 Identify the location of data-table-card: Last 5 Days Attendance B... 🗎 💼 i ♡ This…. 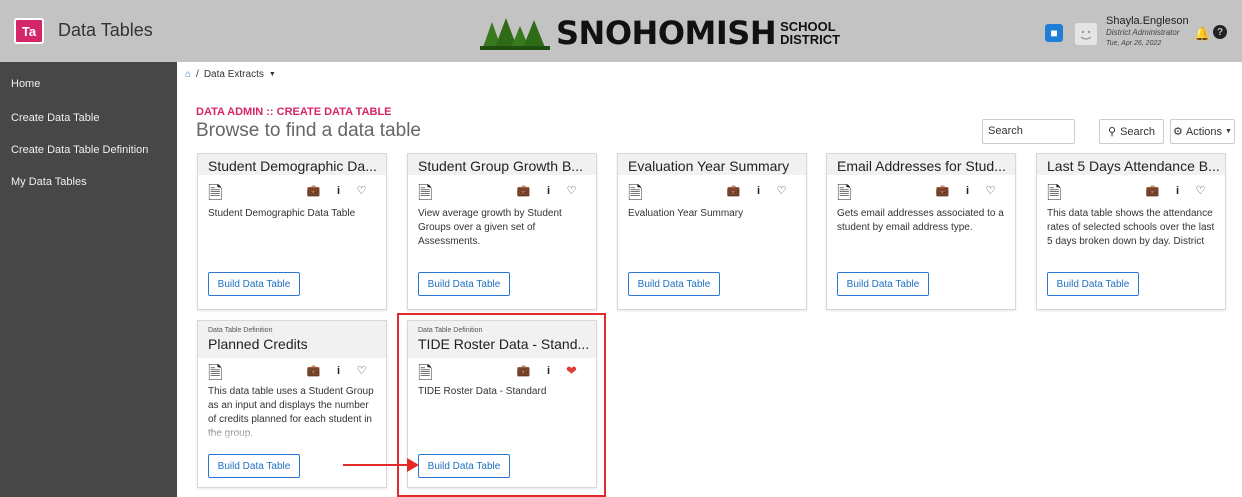
(1131, 231).